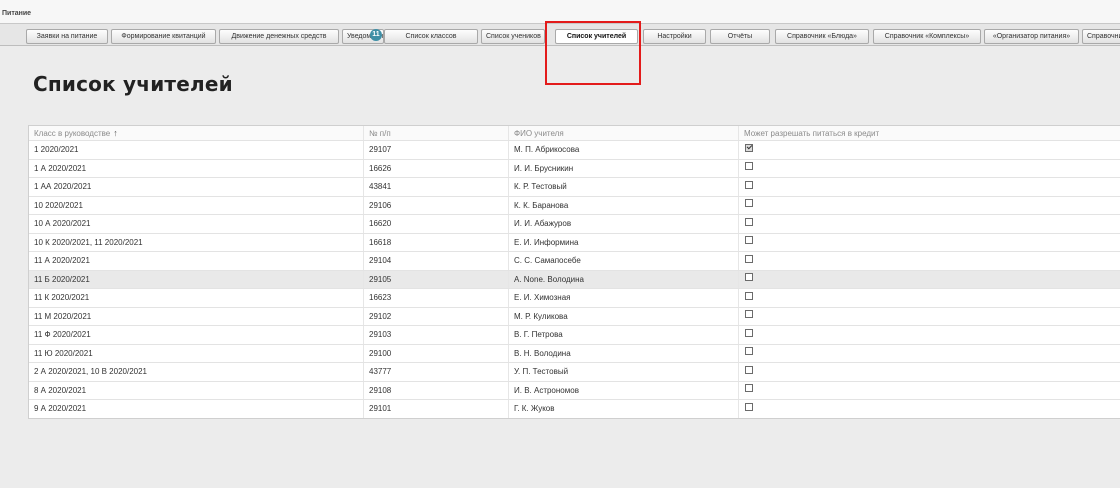 The image size is (1120, 488). Describe the element at coordinates (574, 167) in the screenshot. I see `table-row: 1 А 2020/2021 16626 И. И. Брусникин` at that location.